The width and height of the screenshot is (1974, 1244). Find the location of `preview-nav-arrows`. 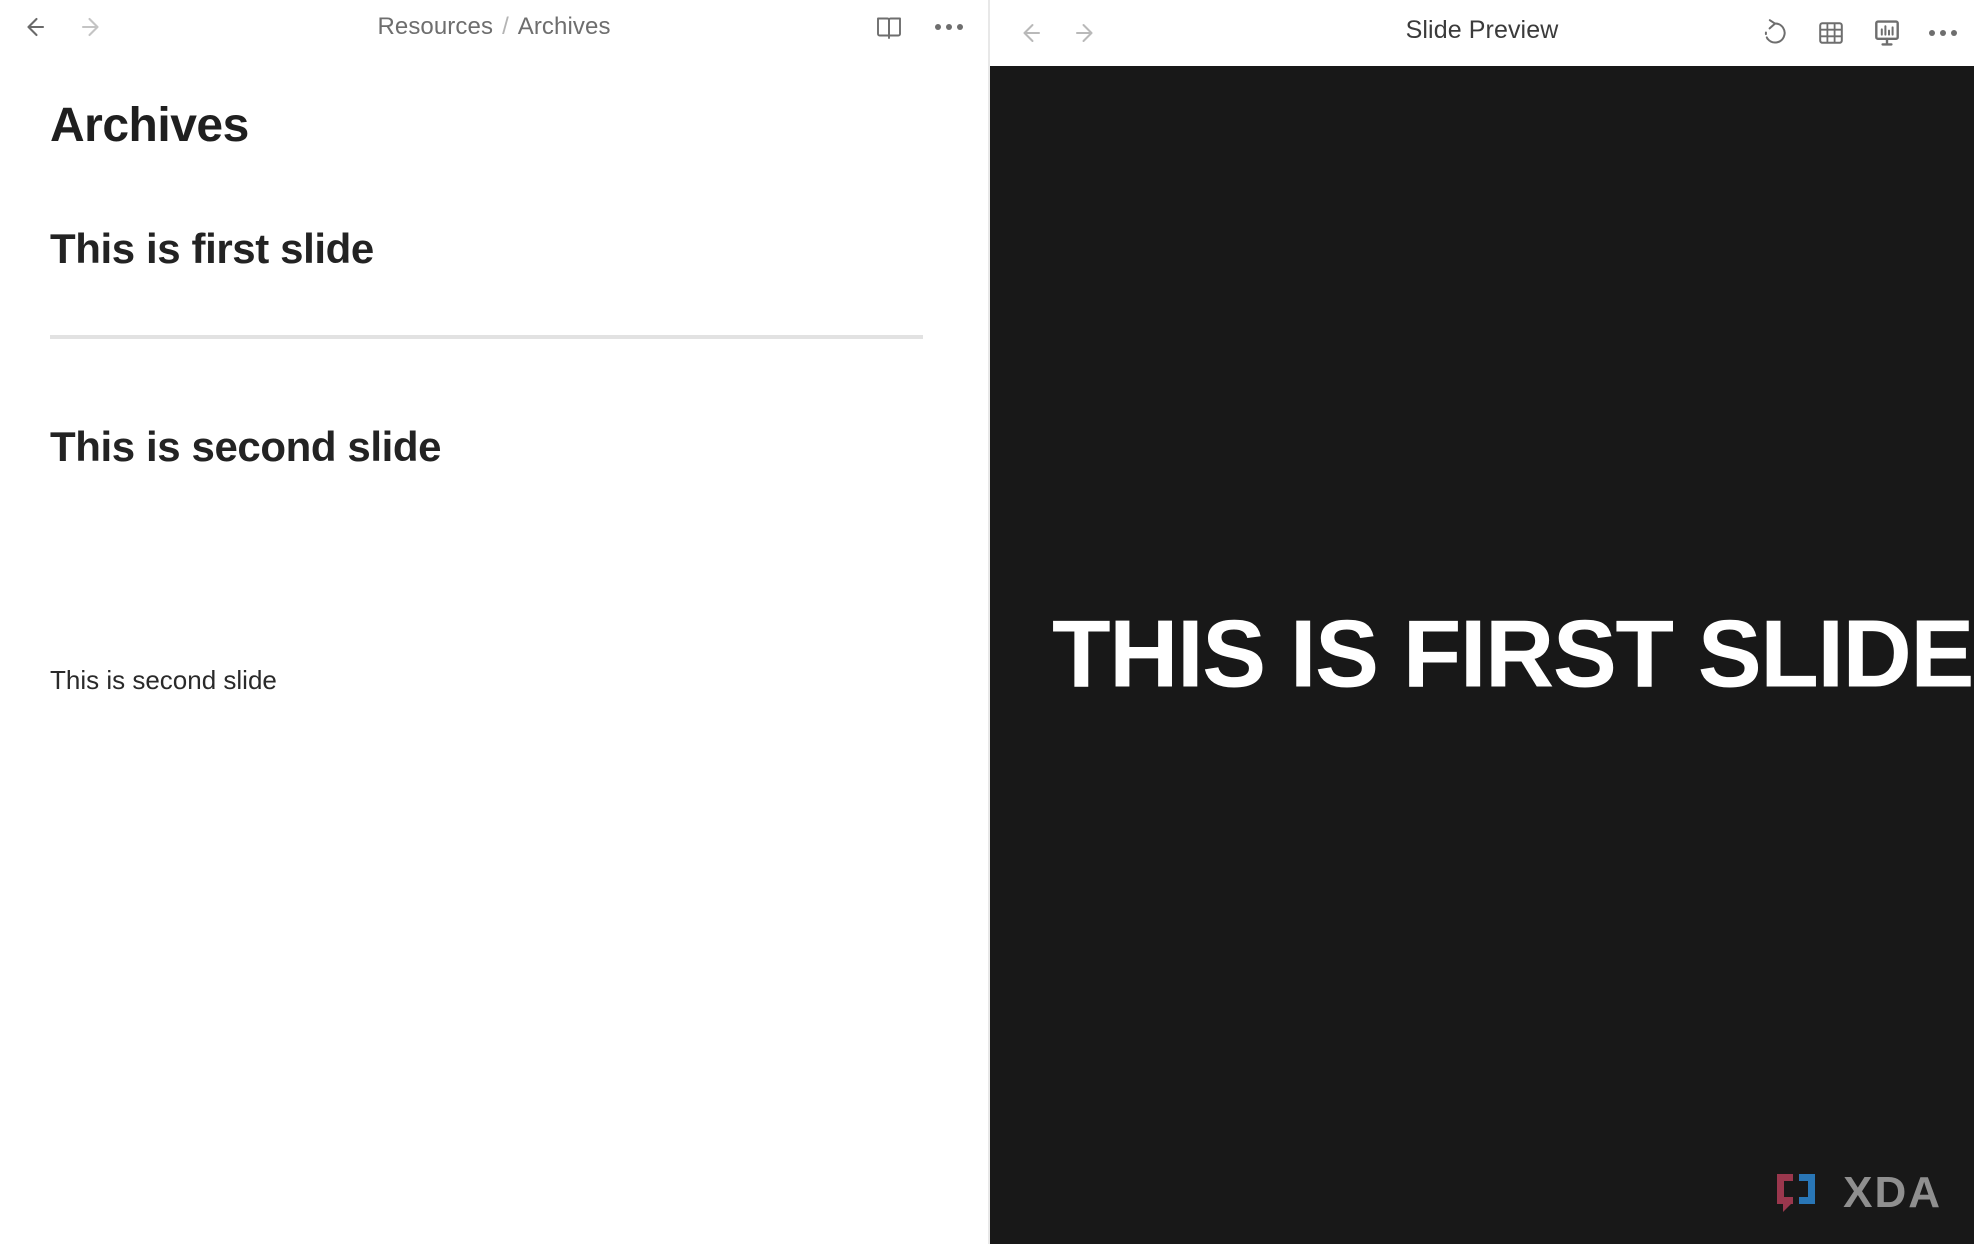

preview-nav-arrows is located at coordinates (1058, 33).